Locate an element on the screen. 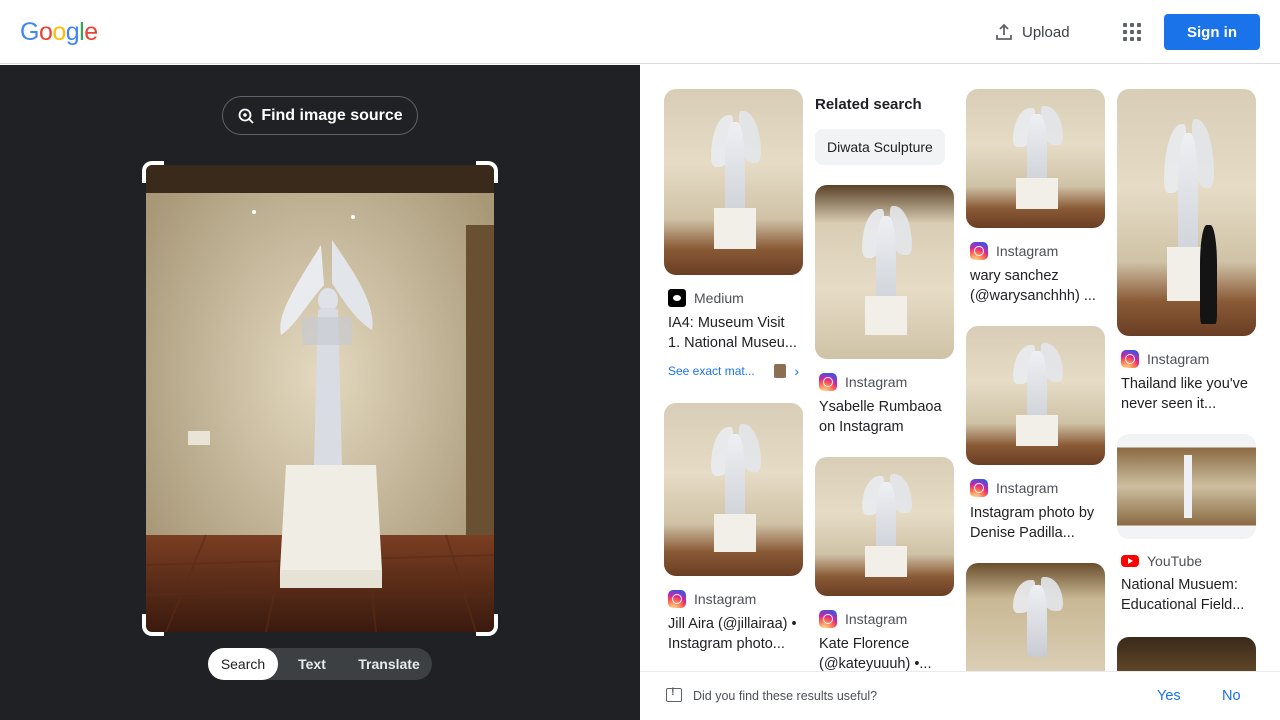  youtube-icon is located at coordinates (1130, 561).